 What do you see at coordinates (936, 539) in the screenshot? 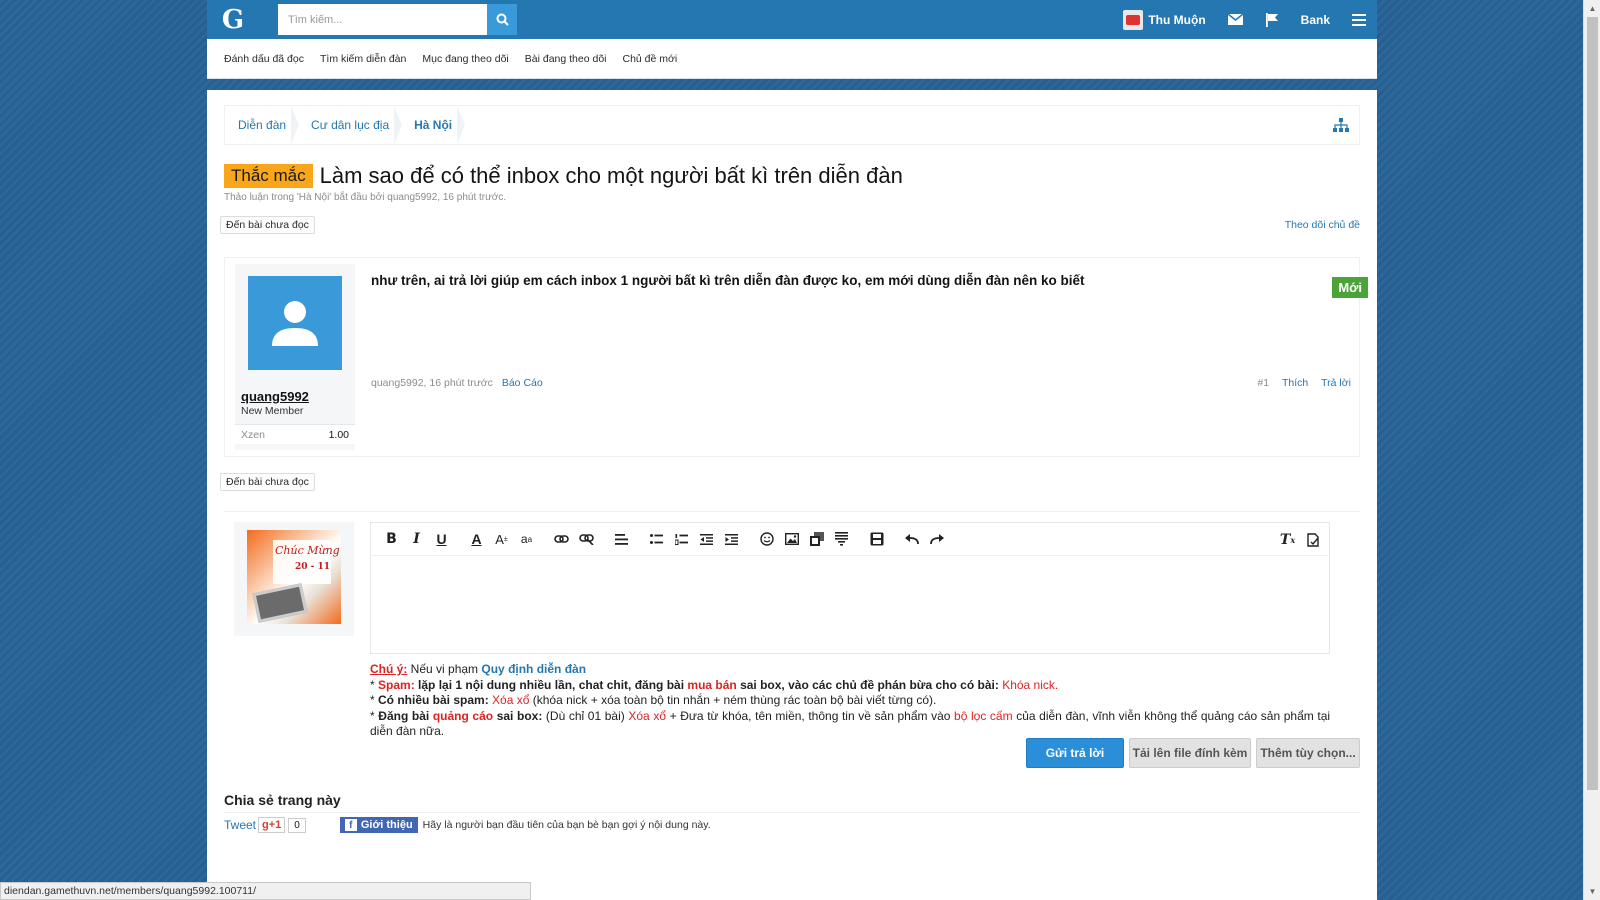
I see `redo-icon` at bounding box center [936, 539].